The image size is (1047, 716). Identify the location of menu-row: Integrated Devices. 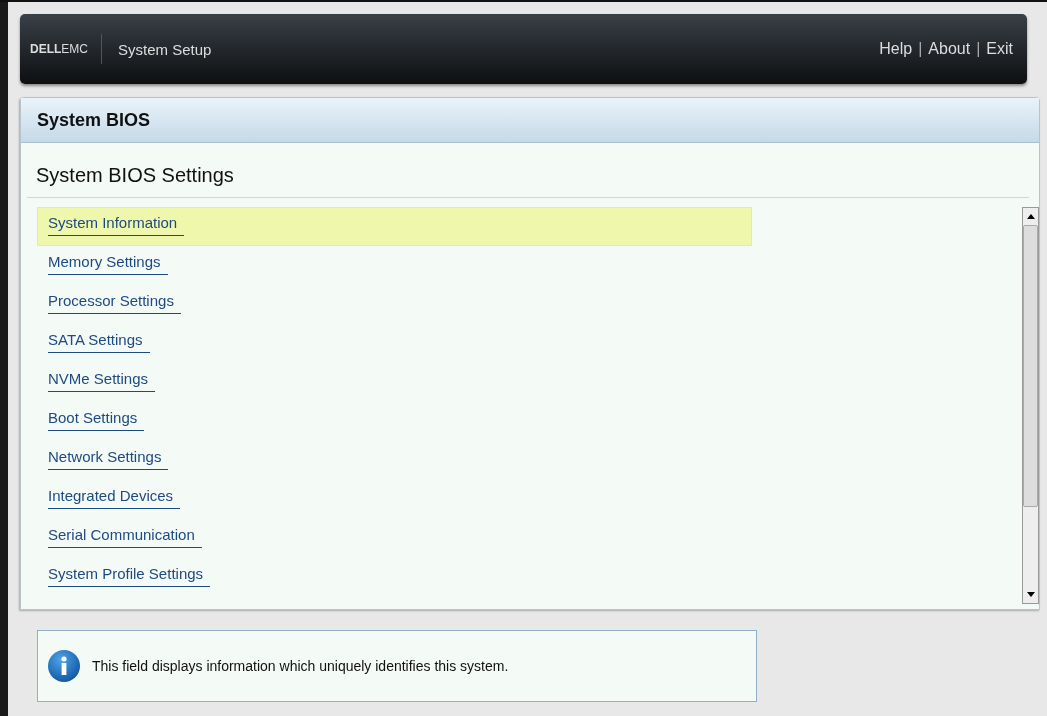
(394, 499).